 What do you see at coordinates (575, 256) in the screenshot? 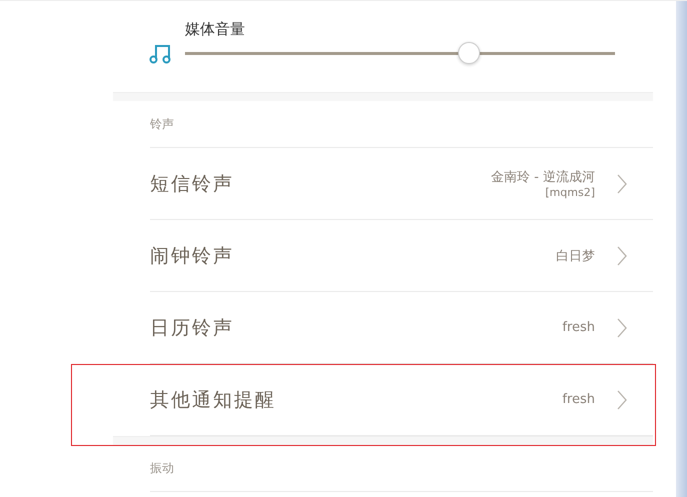
I see `ringtone-value: 白日梦` at bounding box center [575, 256].